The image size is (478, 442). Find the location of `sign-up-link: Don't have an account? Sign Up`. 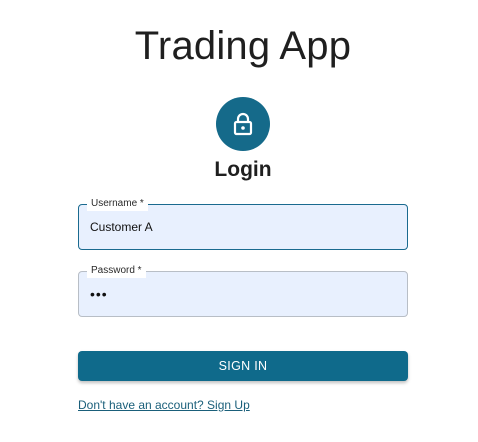

sign-up-link: Don't have an account? Sign Up is located at coordinates (164, 405).